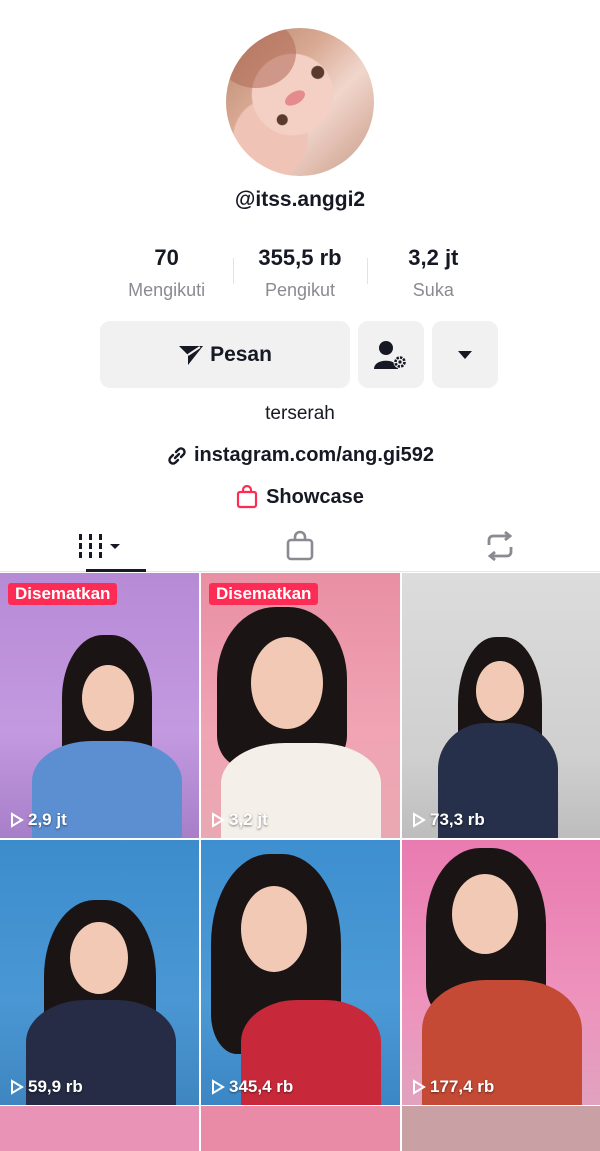 The height and width of the screenshot is (1151, 600). What do you see at coordinates (314, 455) in the screenshot?
I see `profile-link-text: instagram.com/ang.gi592` at bounding box center [314, 455].